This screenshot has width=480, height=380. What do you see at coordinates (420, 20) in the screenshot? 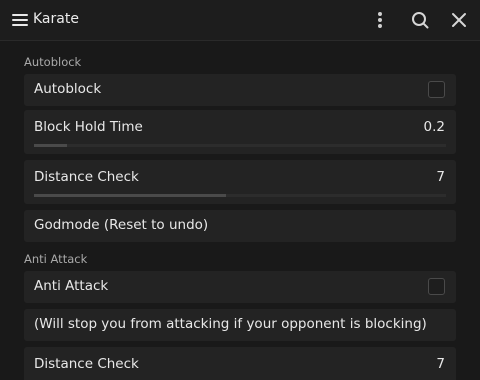
I see `search-icon` at bounding box center [420, 20].